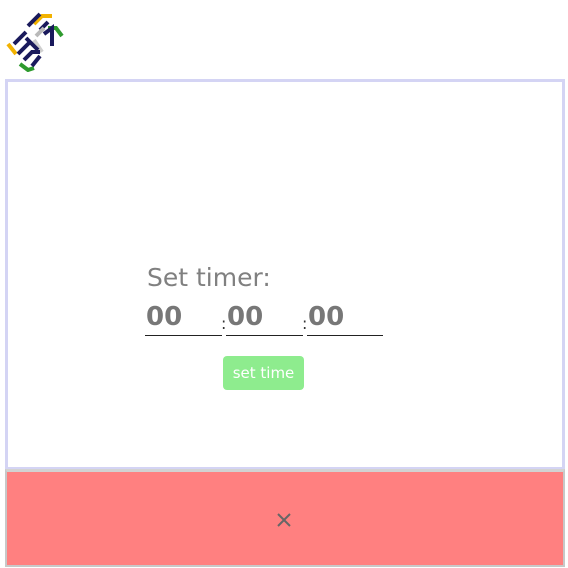 The height and width of the screenshot is (568, 568). Describe the element at coordinates (35, 42) in the screenshot. I see `logo-icon` at that location.